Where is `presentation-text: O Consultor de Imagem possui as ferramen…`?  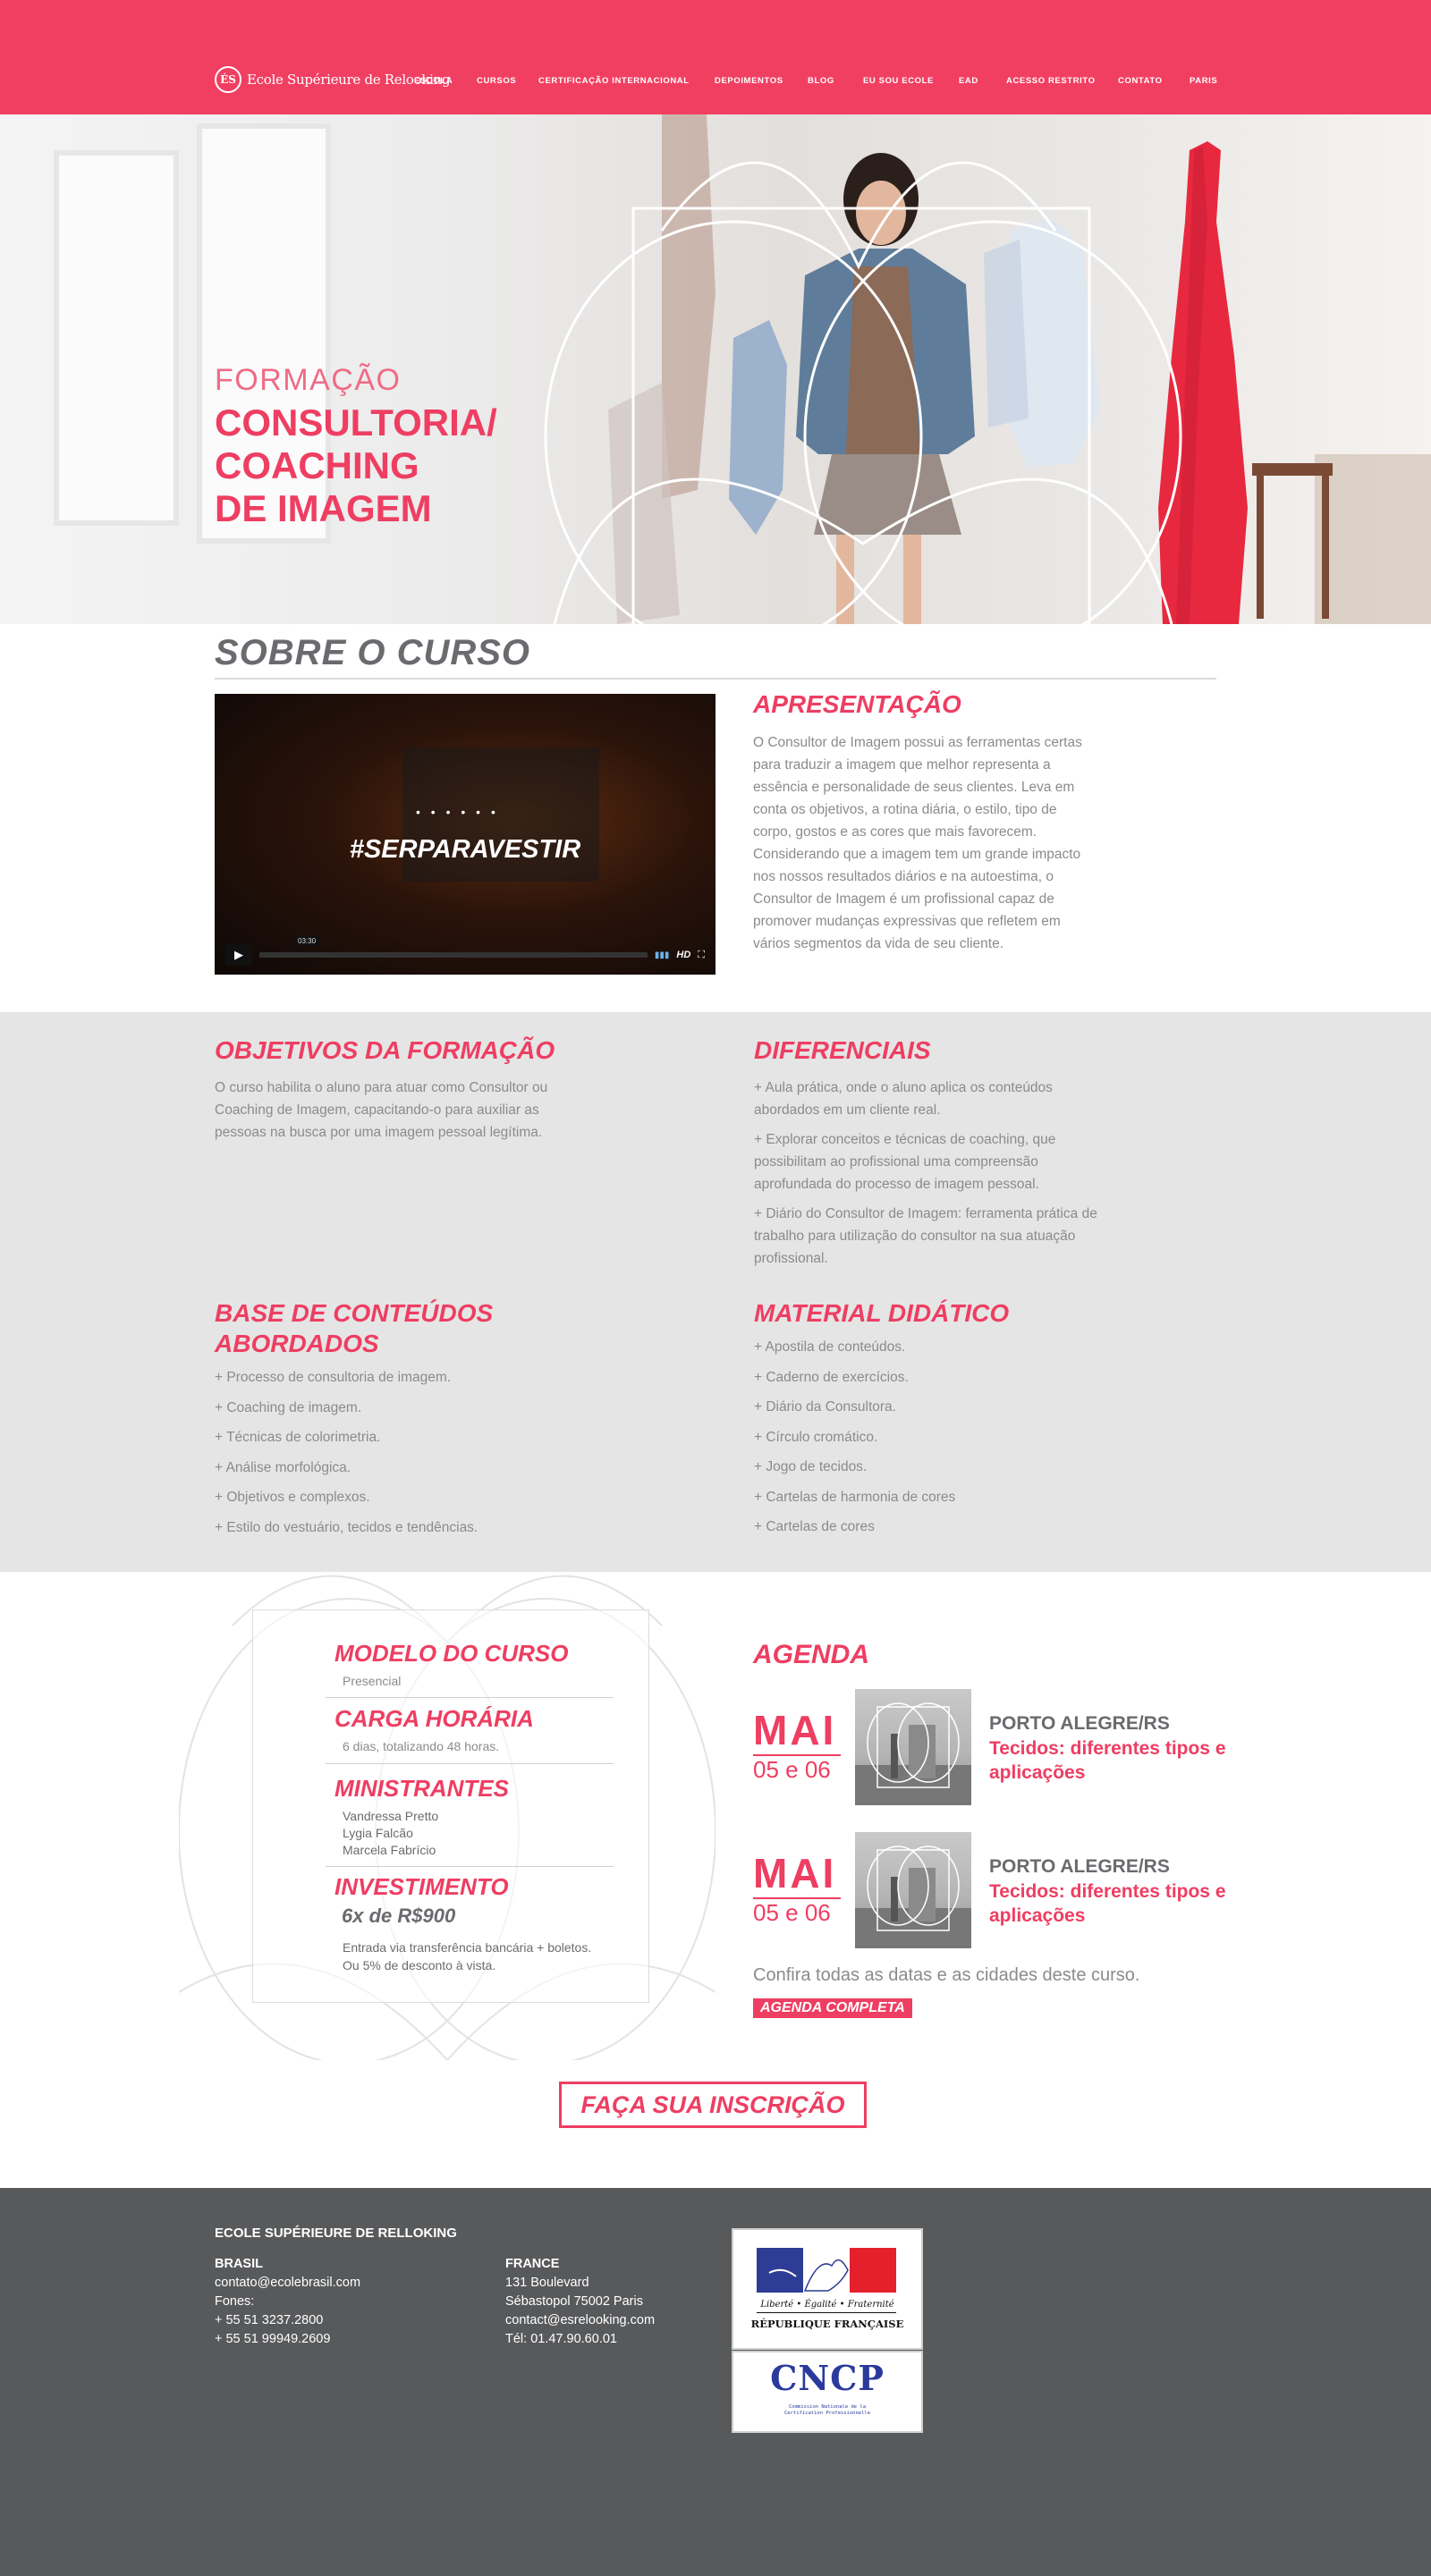 presentation-text: O Consultor de Imagem possui as ferramen… is located at coordinates (917, 843).